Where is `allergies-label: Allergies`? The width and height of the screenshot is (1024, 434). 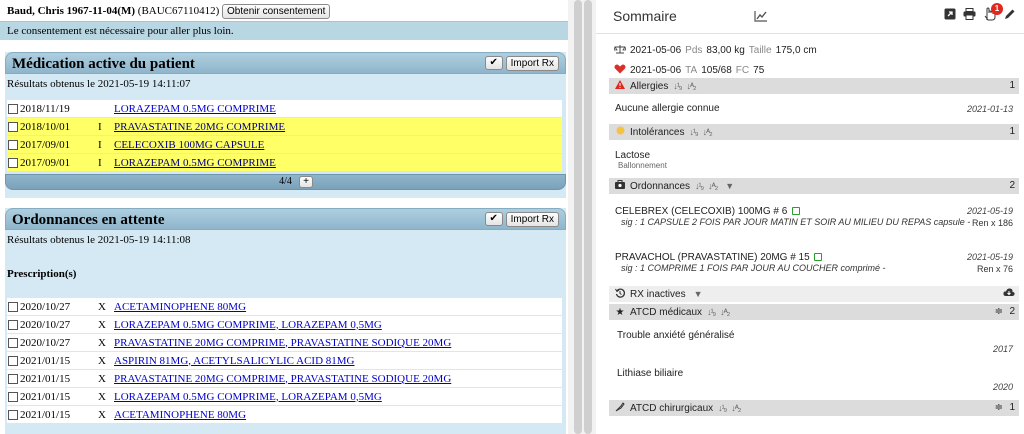
allergies-label: Allergies is located at coordinates (649, 86).